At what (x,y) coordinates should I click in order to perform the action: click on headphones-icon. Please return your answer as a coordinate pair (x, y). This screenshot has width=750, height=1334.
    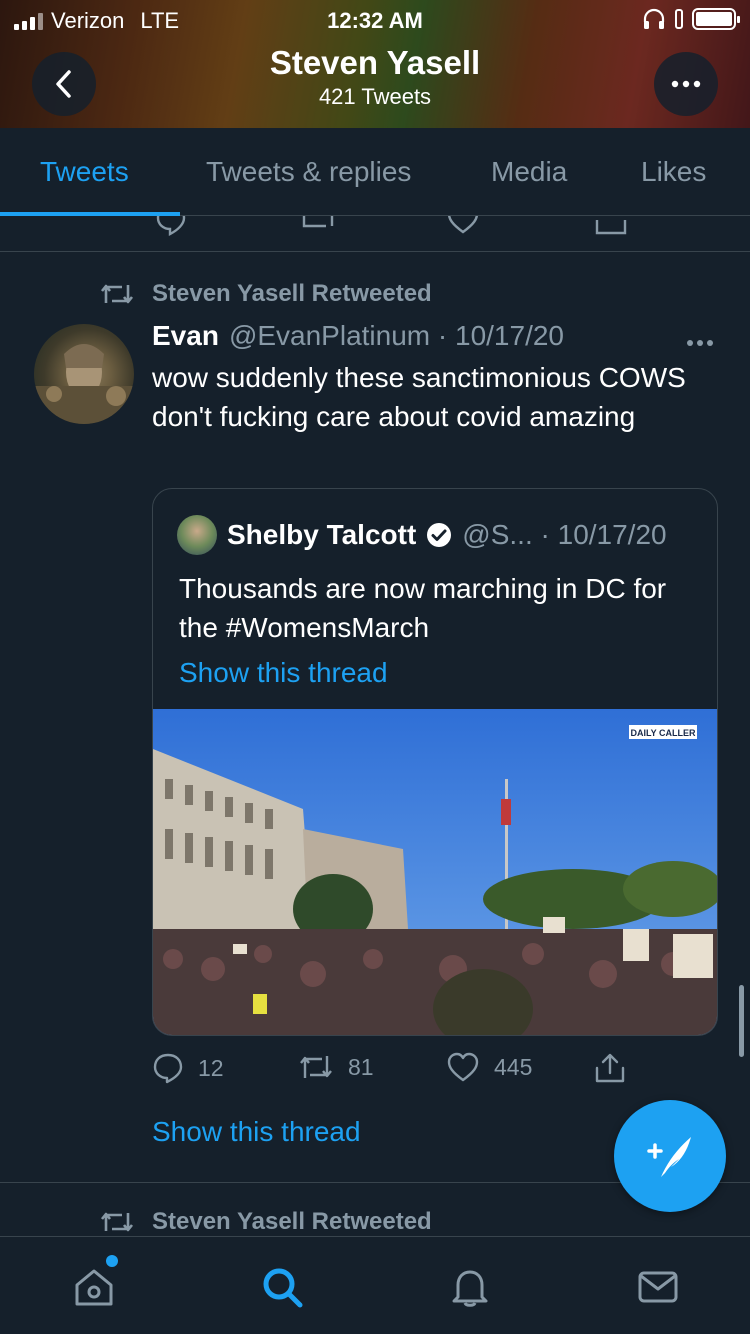
    Looking at the image, I should click on (654, 18).